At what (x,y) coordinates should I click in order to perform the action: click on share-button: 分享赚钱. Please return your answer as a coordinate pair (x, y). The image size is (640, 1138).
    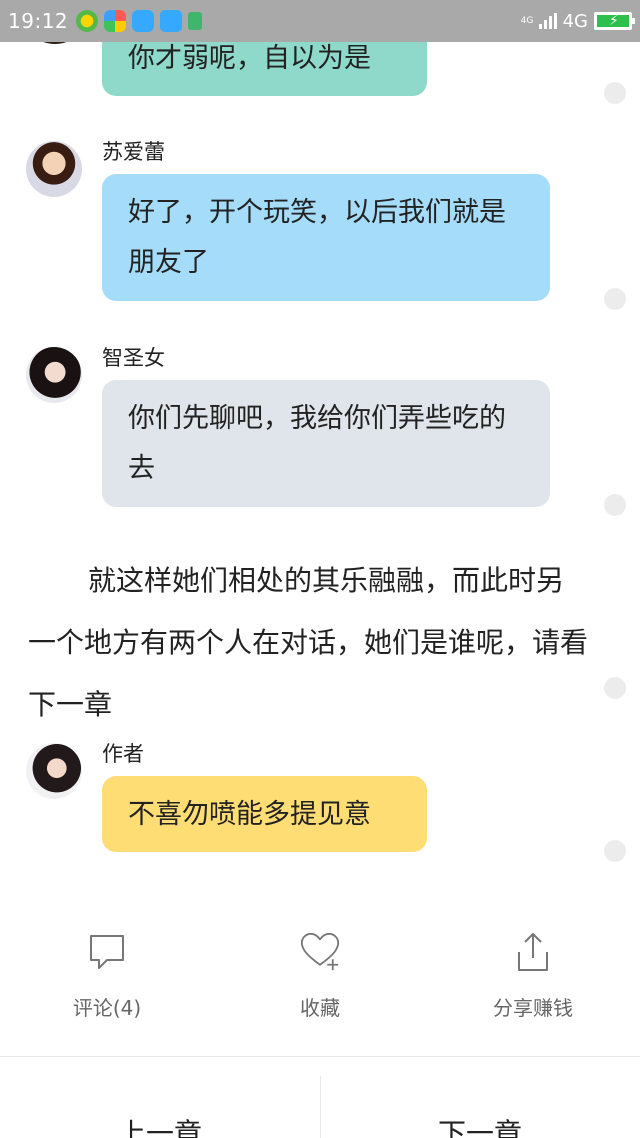
    Looking at the image, I should click on (533, 975).